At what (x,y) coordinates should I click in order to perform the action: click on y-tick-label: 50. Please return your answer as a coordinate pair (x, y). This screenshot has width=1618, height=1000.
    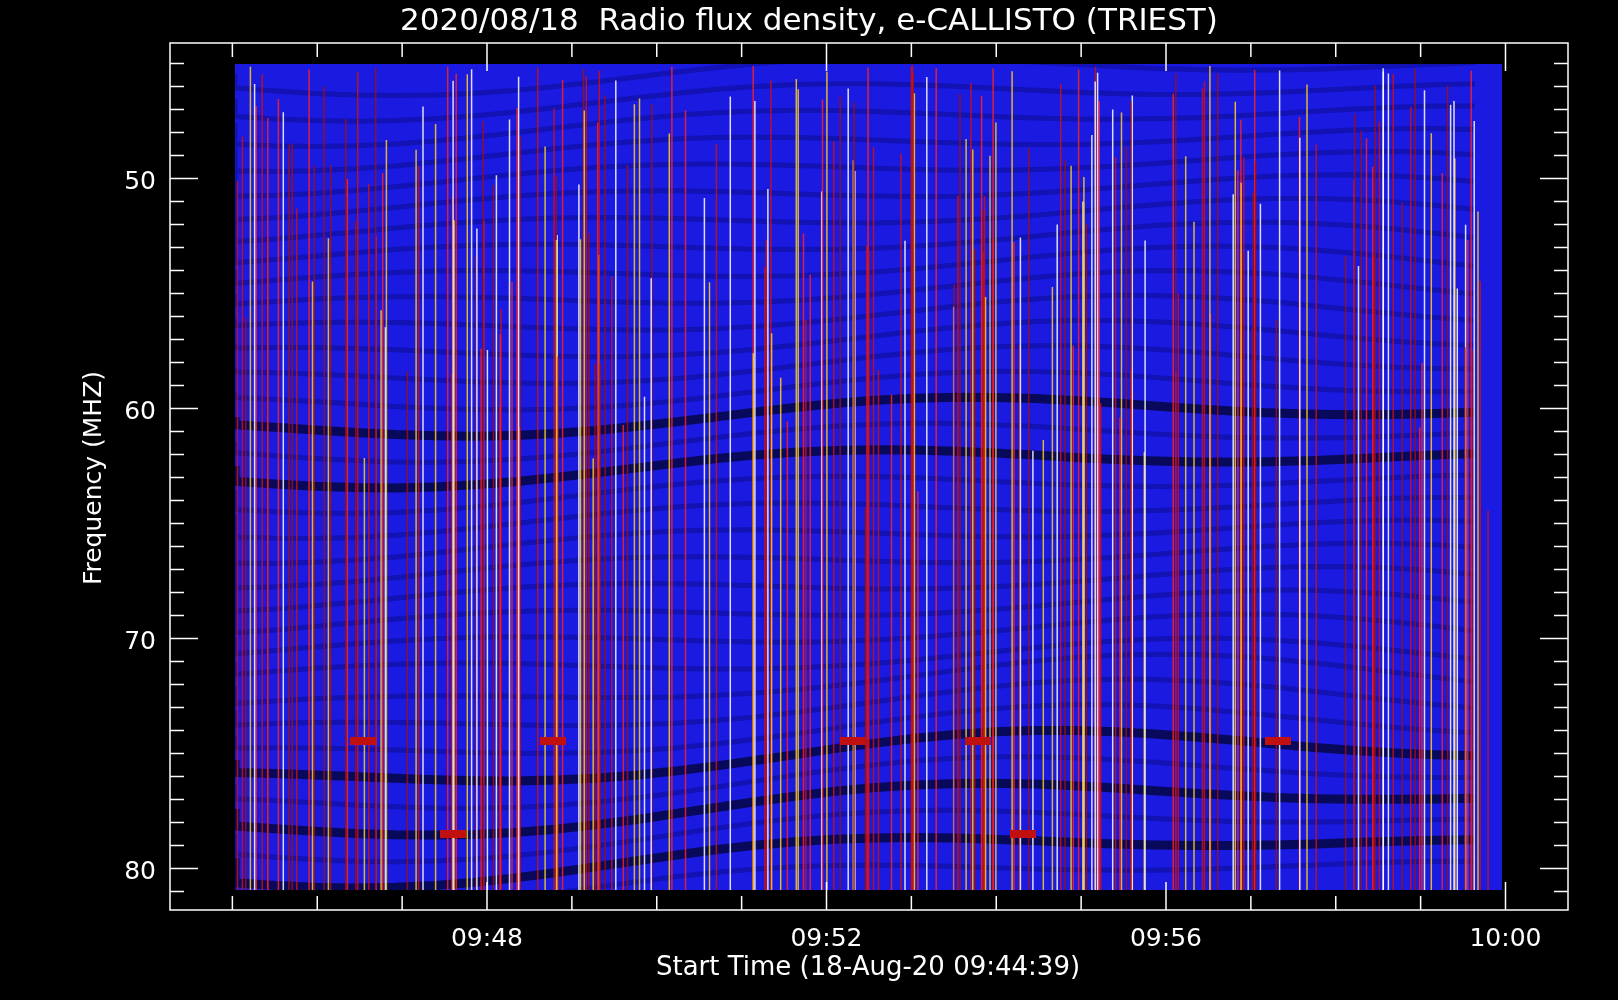
    Looking at the image, I should click on (140, 180).